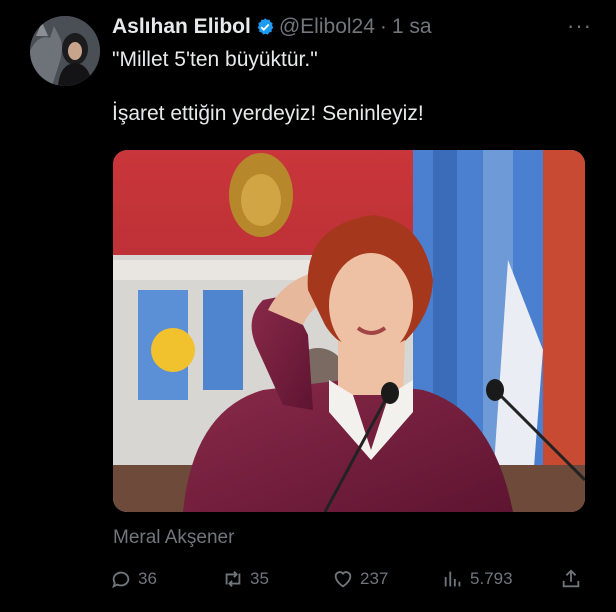  What do you see at coordinates (579, 26) in the screenshot?
I see `more-icon: ···` at bounding box center [579, 26].